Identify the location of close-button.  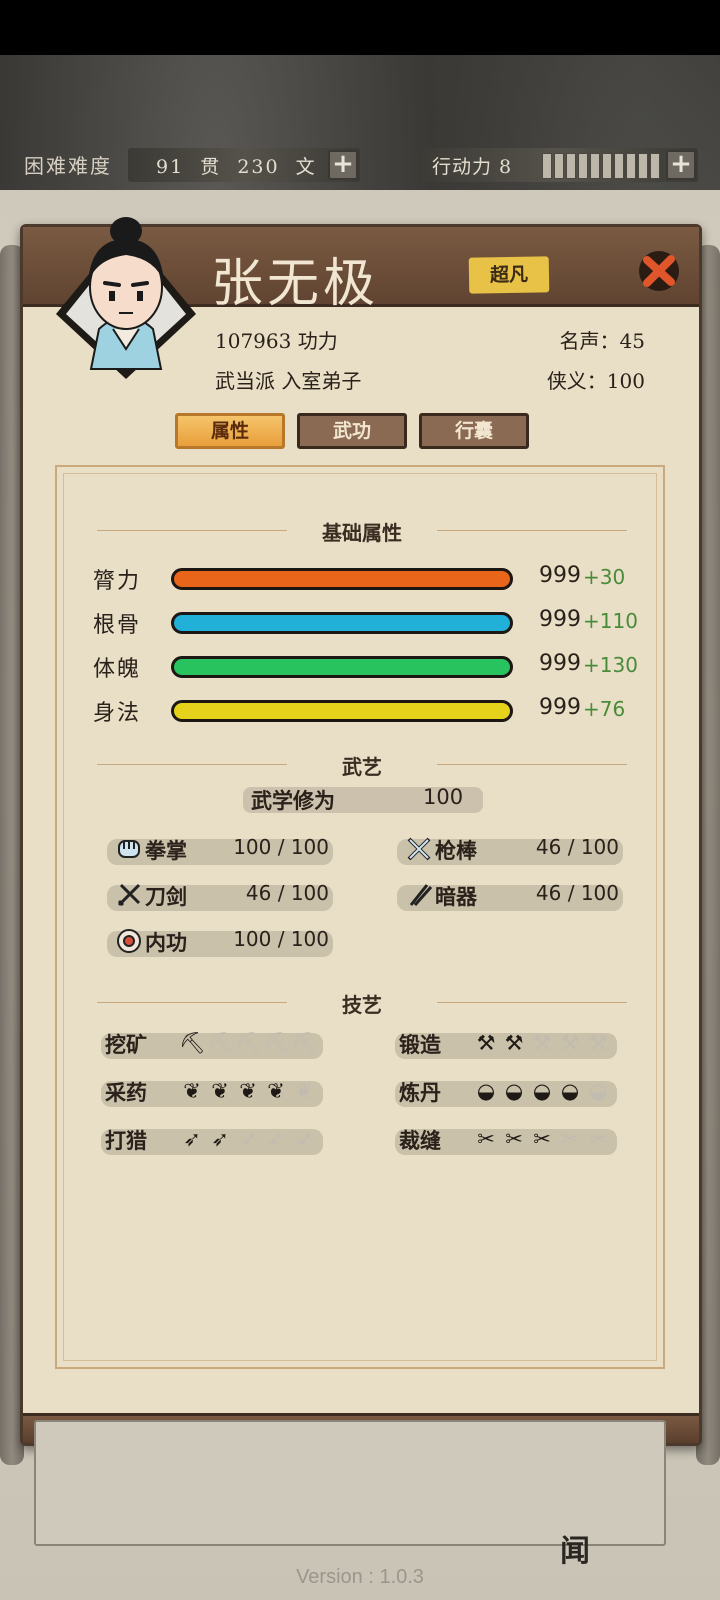
(659, 271).